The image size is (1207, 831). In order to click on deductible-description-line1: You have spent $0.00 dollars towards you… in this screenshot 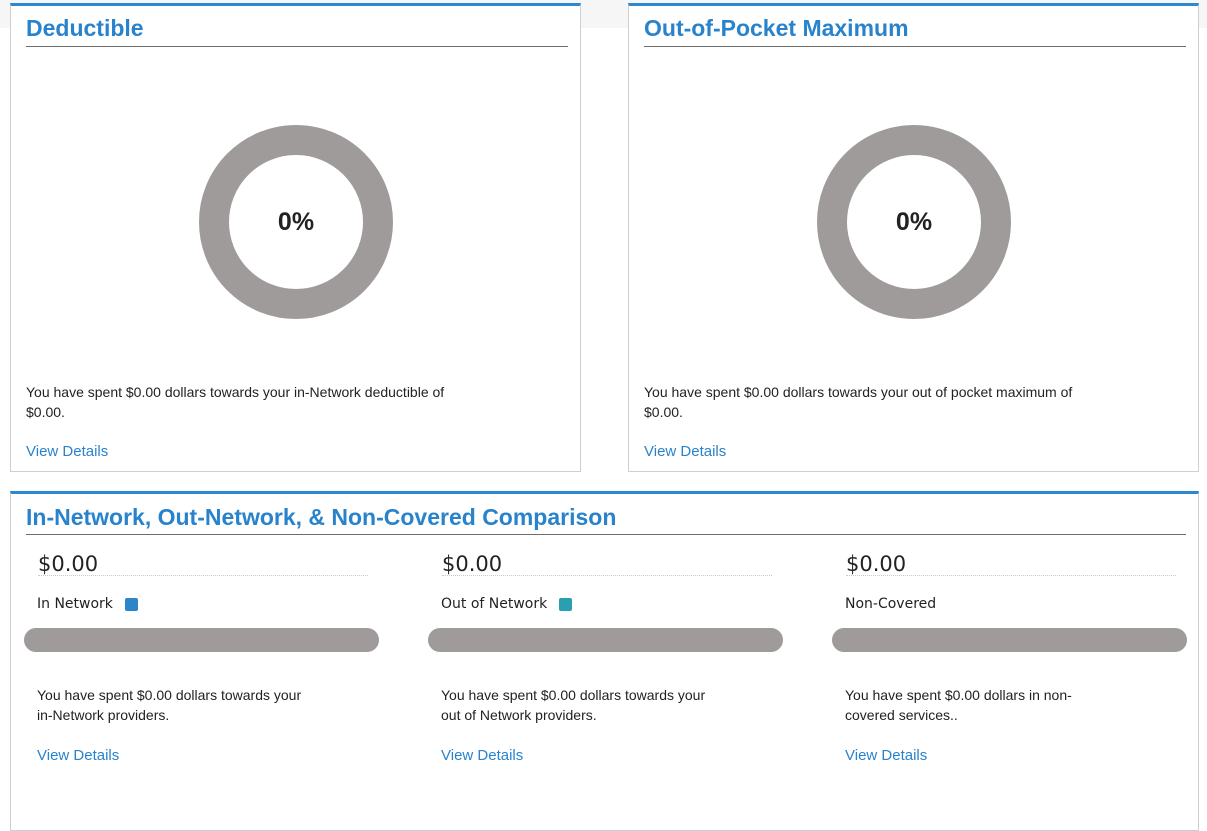, I will do `click(235, 392)`.